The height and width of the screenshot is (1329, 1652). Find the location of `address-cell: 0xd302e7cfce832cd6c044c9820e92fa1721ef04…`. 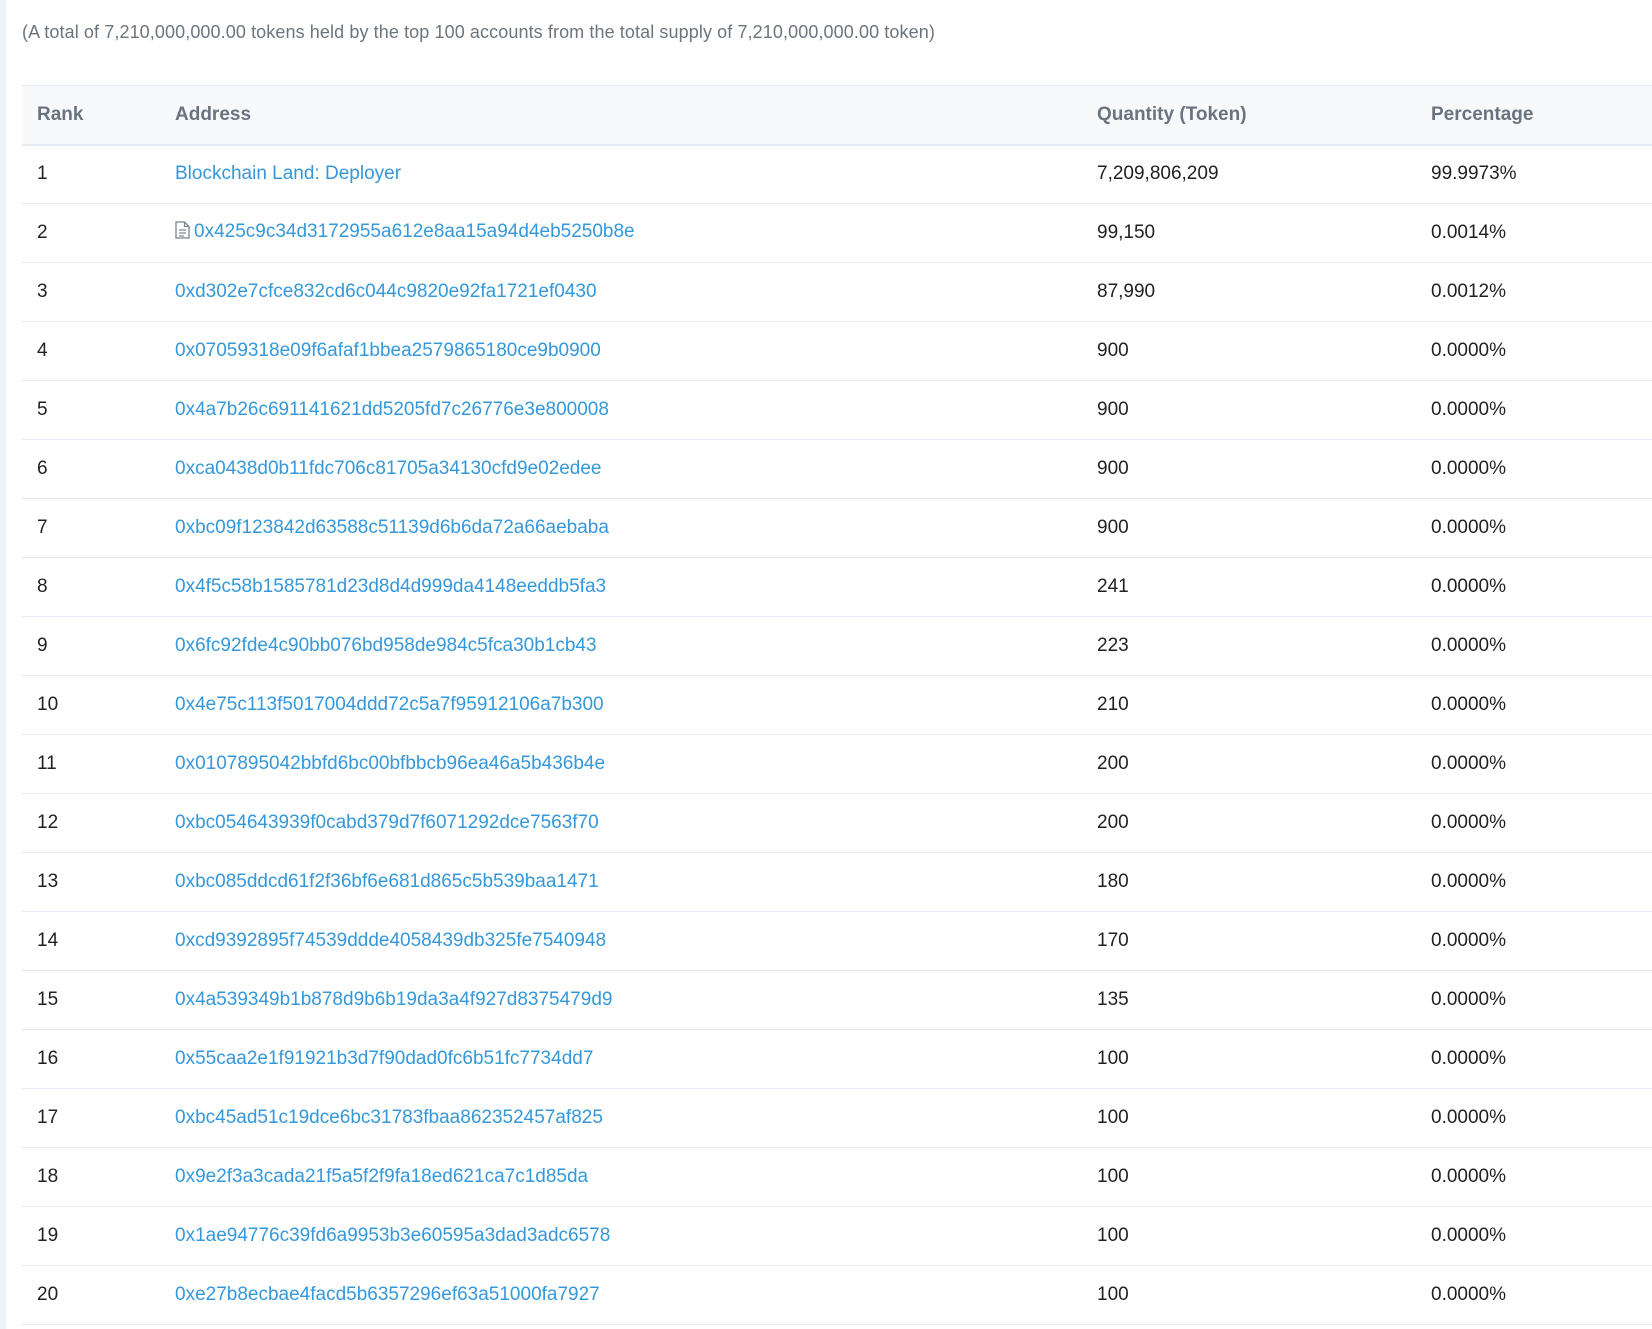

address-cell: 0xd302e7cfce832cd6c044c9820e92fa1721ef04… is located at coordinates (621, 292).